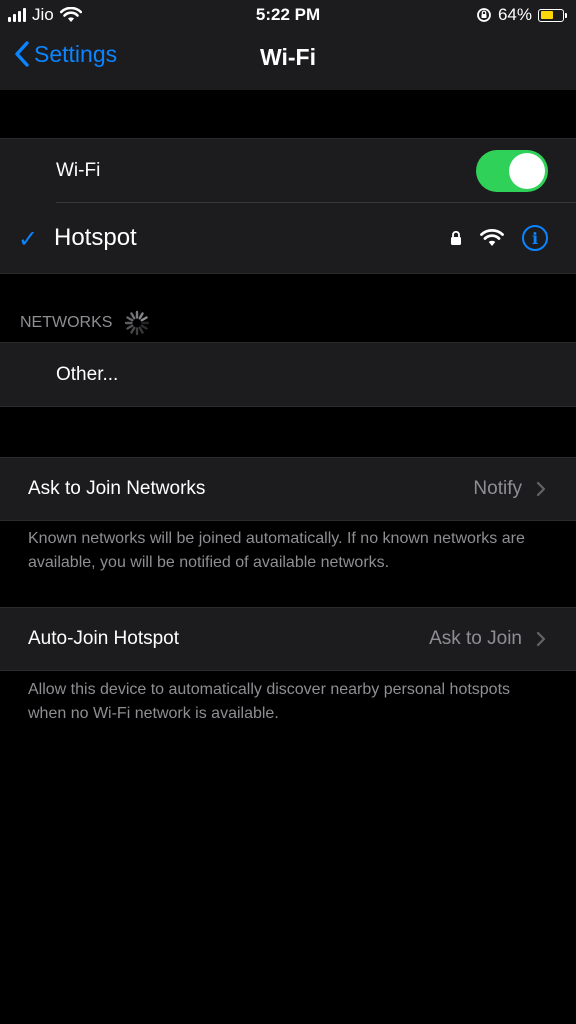  What do you see at coordinates (492, 237) in the screenshot?
I see `wifi-signal-icon` at bounding box center [492, 237].